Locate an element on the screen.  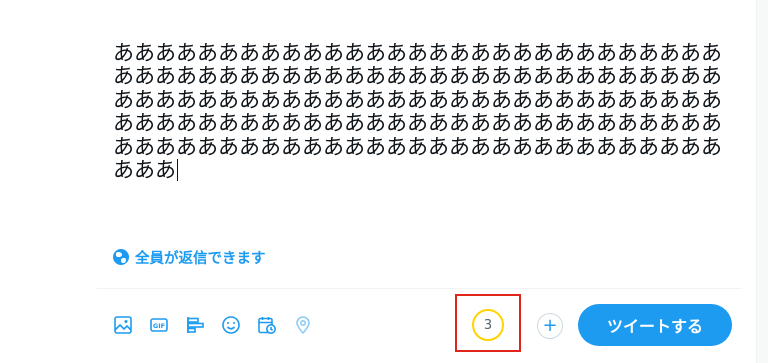
reply-setting-button: 全員が返信できます is located at coordinates (189, 257).